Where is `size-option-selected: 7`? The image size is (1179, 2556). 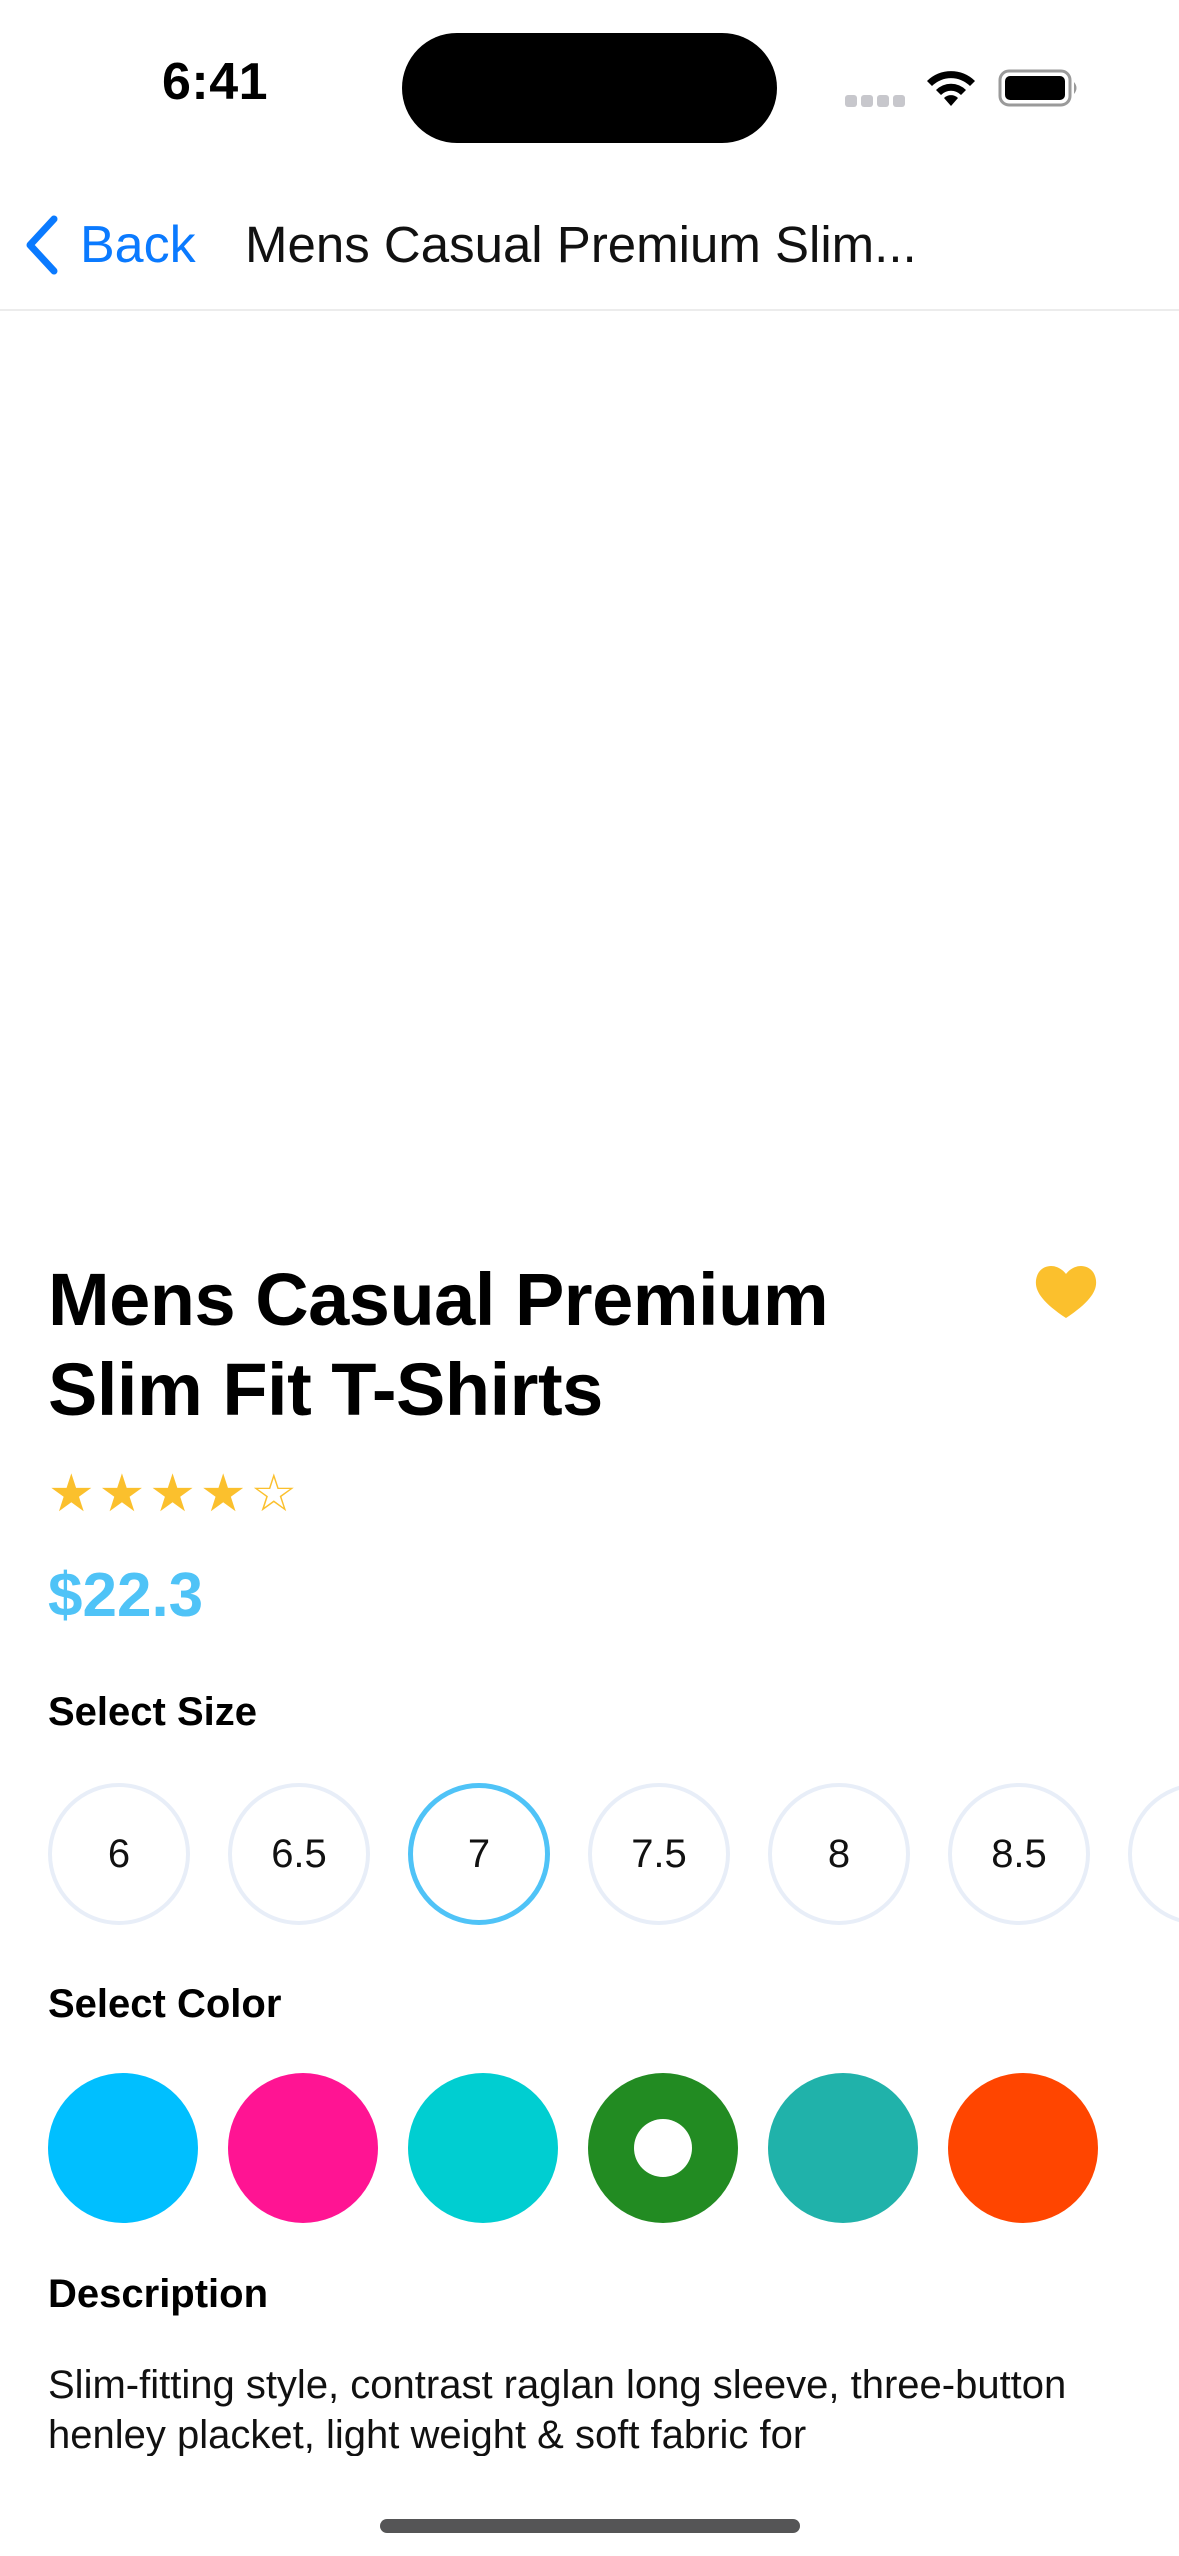
size-option-selected: 7 is located at coordinates (479, 1854).